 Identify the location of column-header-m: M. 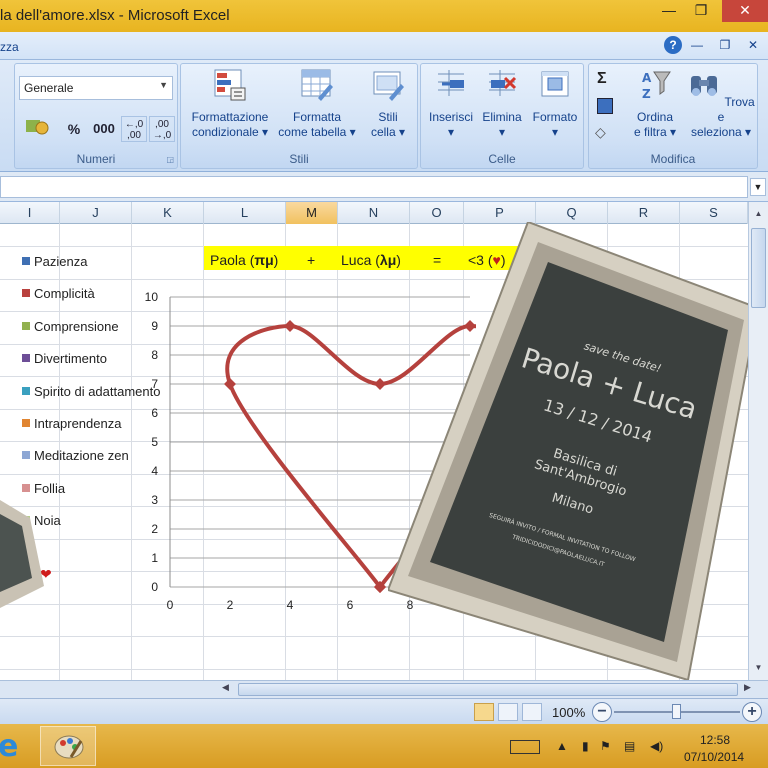
(312, 213).